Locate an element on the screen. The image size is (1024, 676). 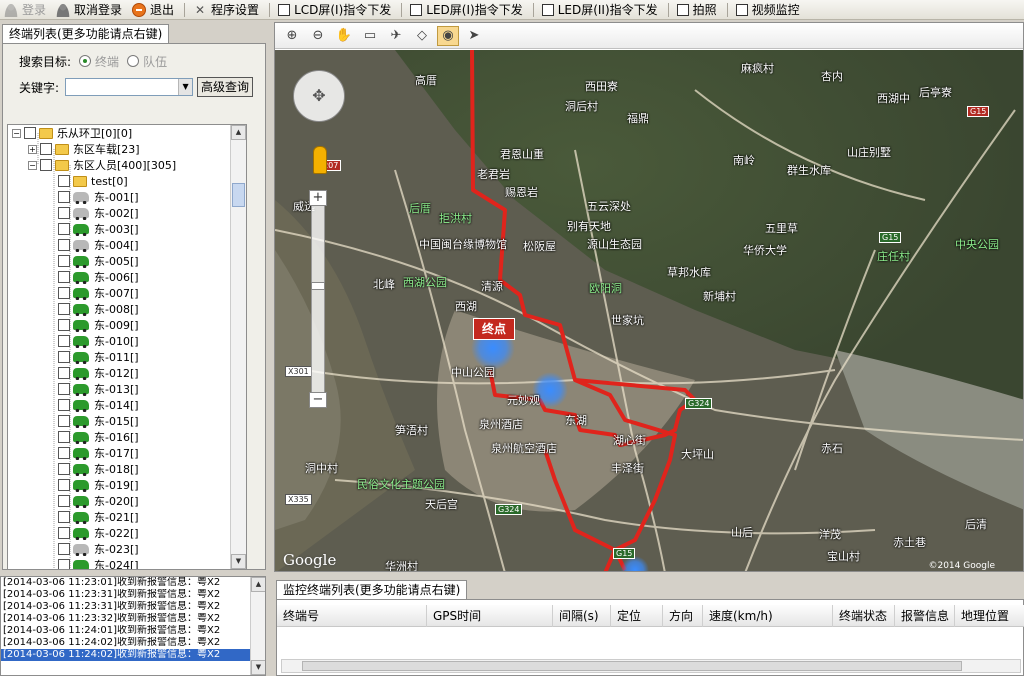
zoom-slider is located at coordinates (318, 295).